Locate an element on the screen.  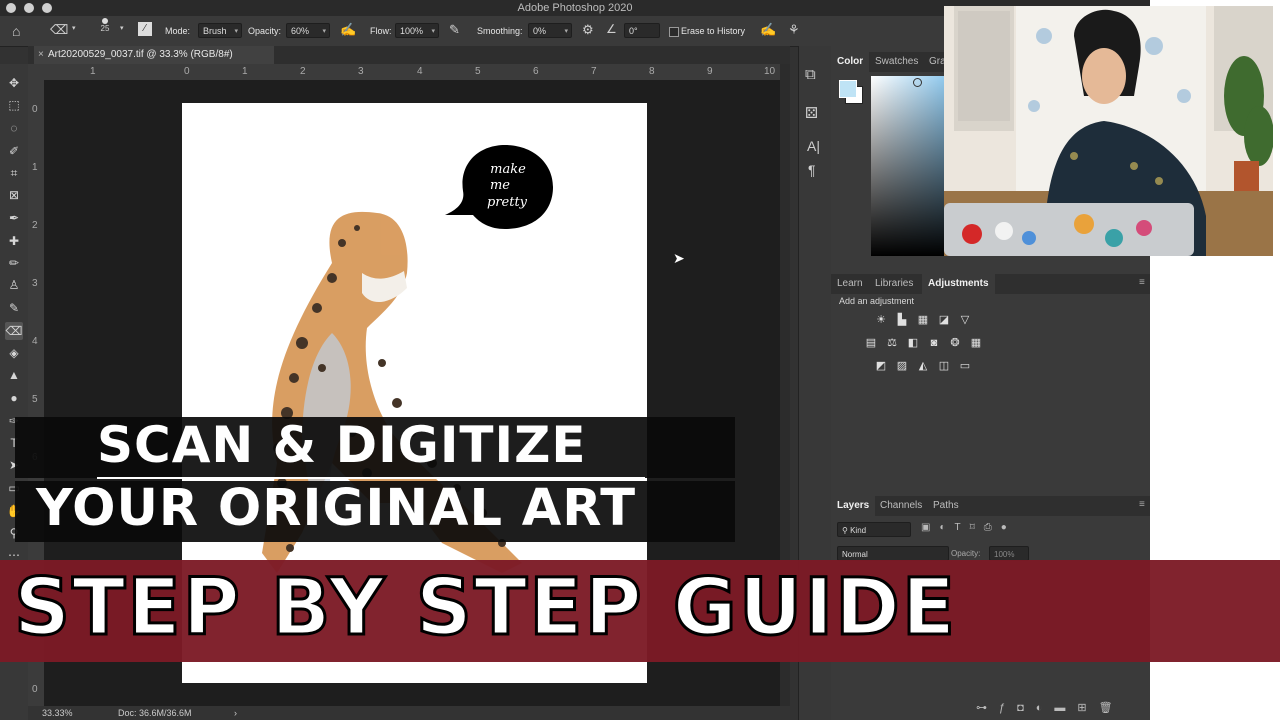
quick-select-tool-icon: ✐ is located at coordinates (14, 151).